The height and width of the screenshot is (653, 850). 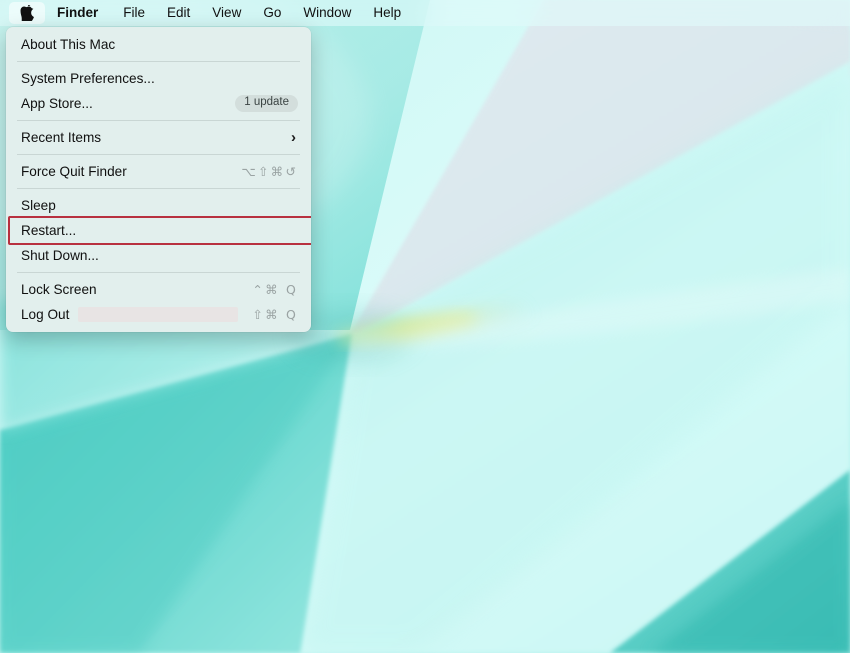 I want to click on menu-item-label: About This Mac, so click(x=68, y=44).